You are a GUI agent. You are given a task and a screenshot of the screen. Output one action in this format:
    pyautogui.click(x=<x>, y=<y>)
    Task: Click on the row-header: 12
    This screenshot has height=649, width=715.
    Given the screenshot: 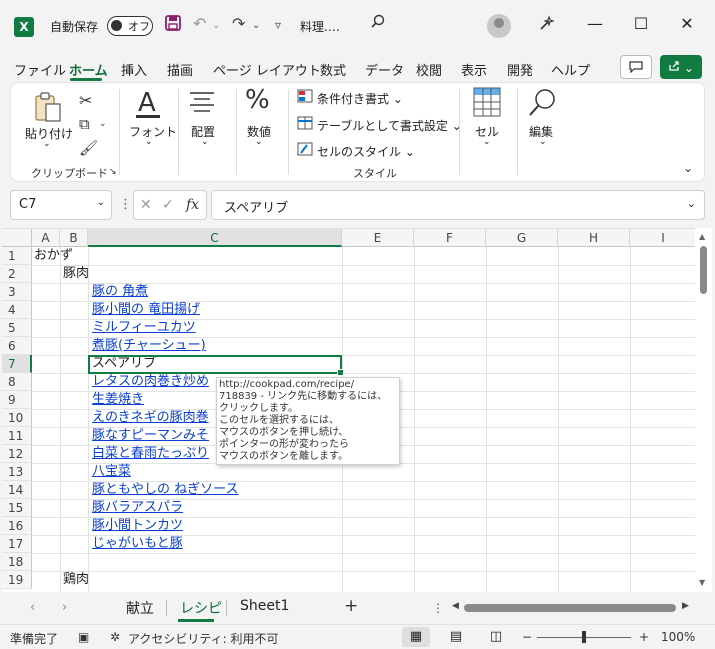 What is the action you would take?
    pyautogui.click(x=17, y=454)
    